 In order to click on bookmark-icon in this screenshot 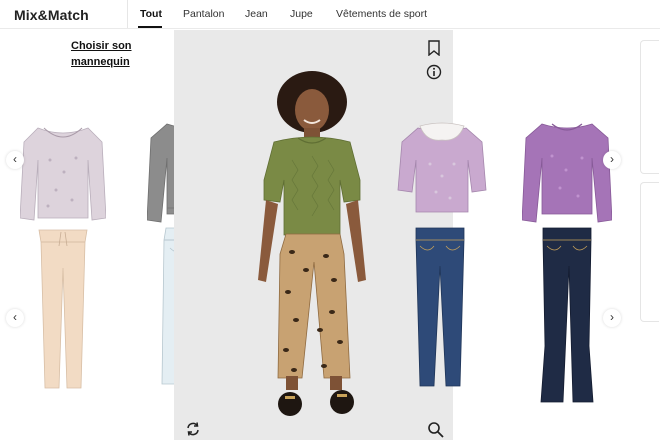, I will do `click(434, 48)`.